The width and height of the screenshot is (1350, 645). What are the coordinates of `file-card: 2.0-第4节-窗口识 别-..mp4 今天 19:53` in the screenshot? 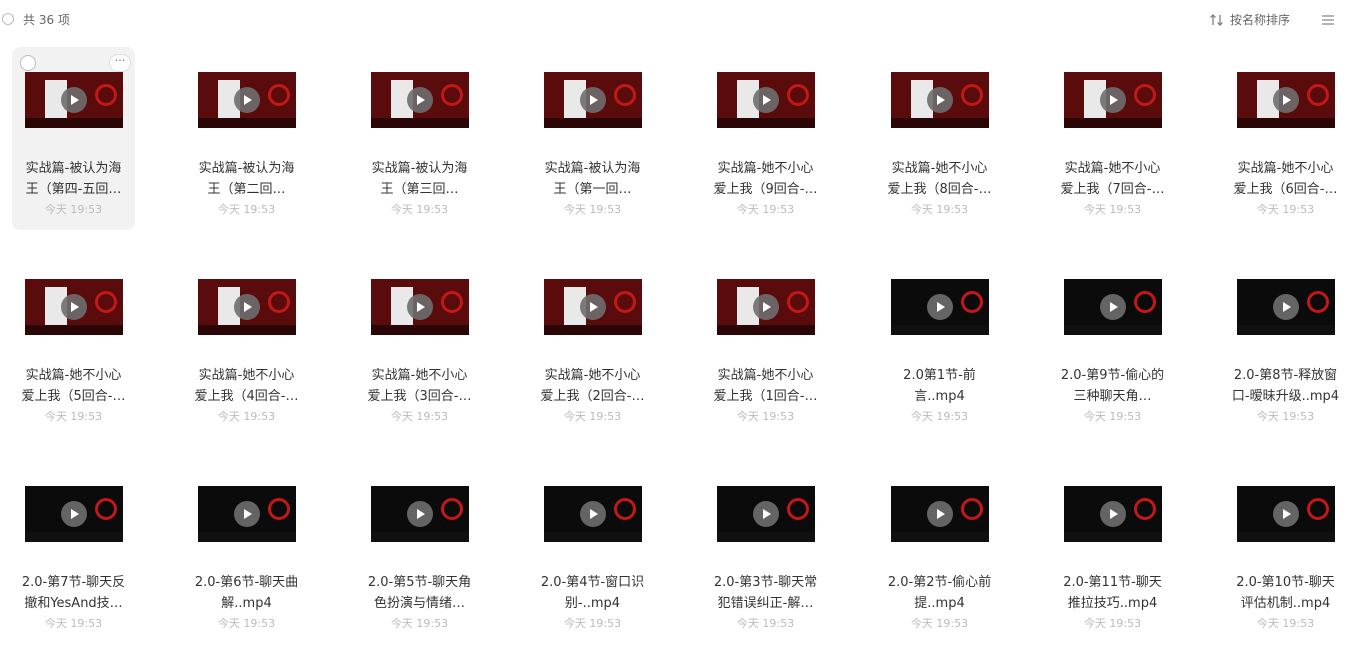 It's located at (592, 552).